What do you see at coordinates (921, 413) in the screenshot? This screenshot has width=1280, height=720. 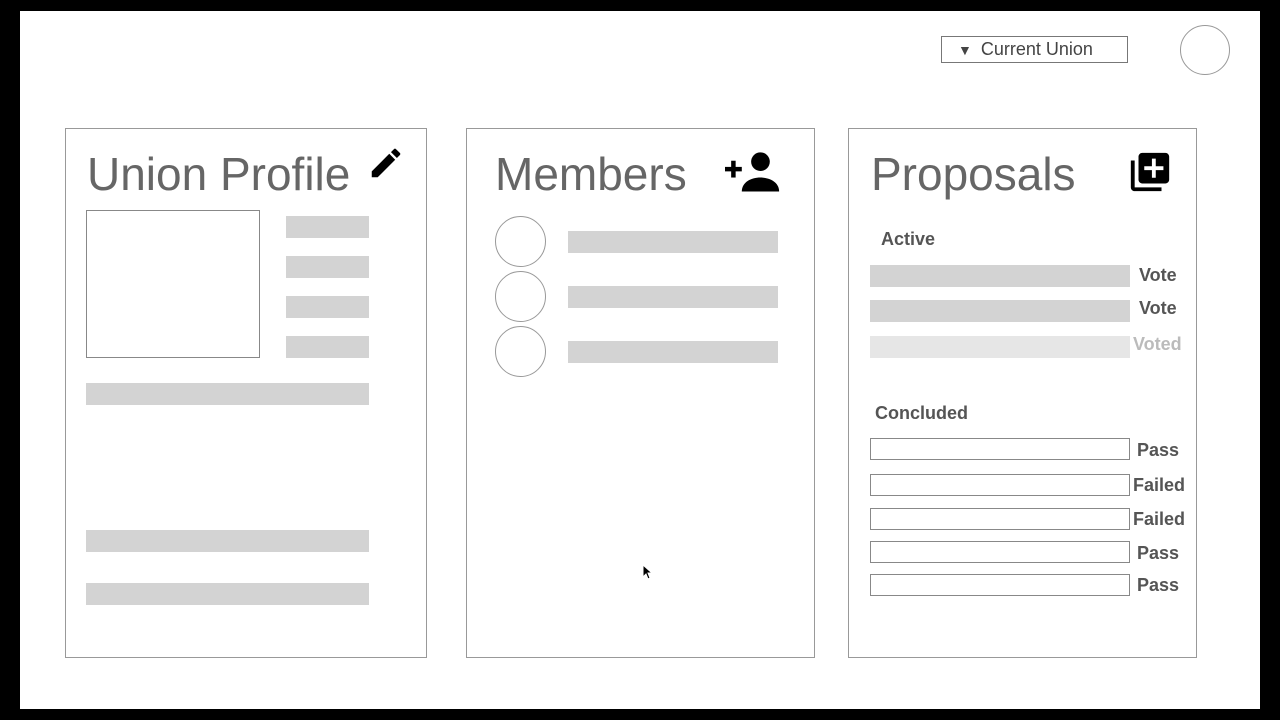 I see `concluded-section-label: Concluded` at bounding box center [921, 413].